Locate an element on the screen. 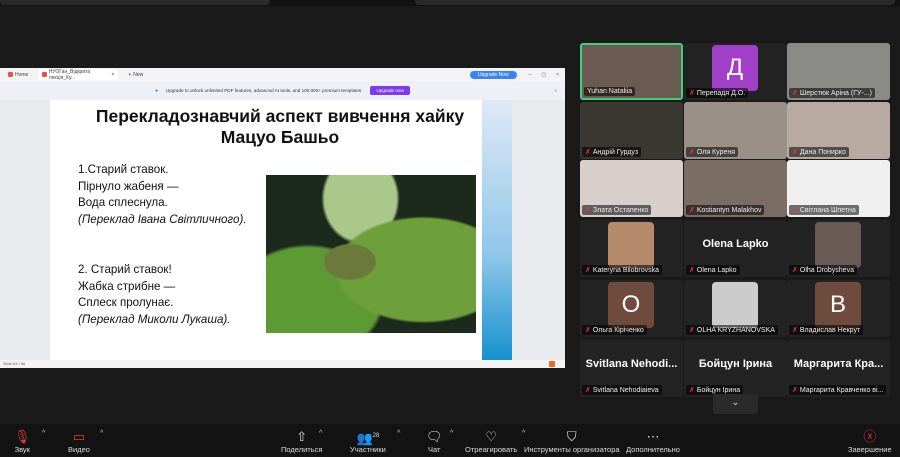 This screenshot has height=457, width=900. participants-options-caret: ^ is located at coordinates (398, 433).